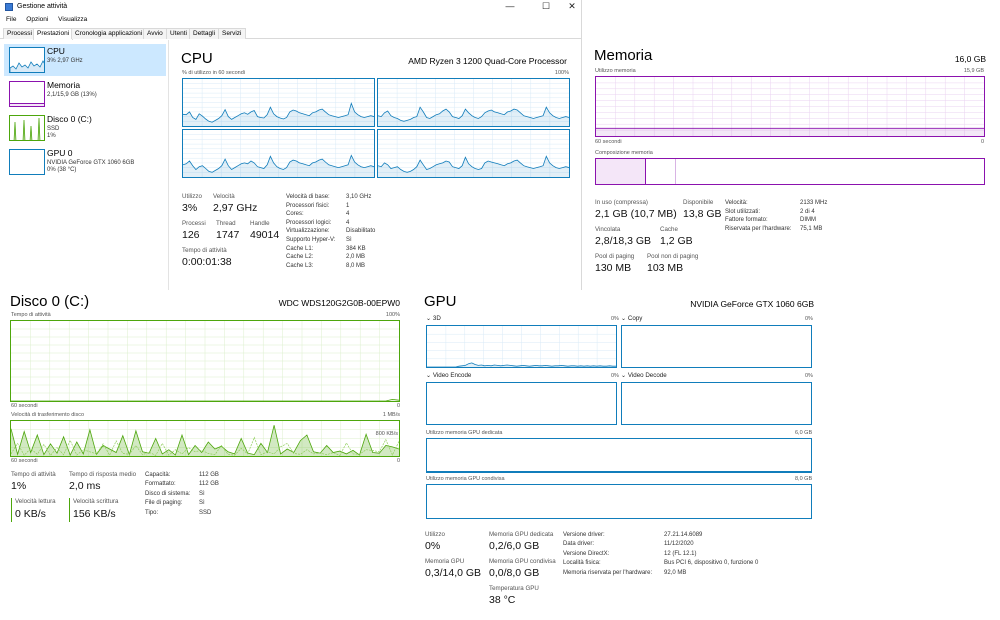  Describe the element at coordinates (624, 153) in the screenshot. I see `memory-composition-label: Composizione memoria` at that location.